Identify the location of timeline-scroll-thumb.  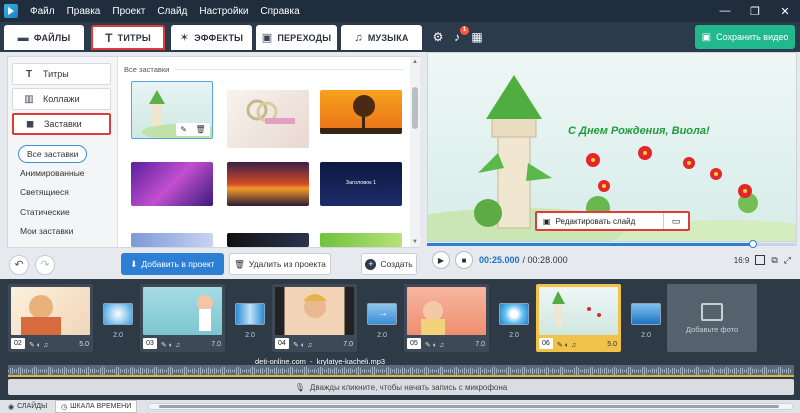
(469, 406).